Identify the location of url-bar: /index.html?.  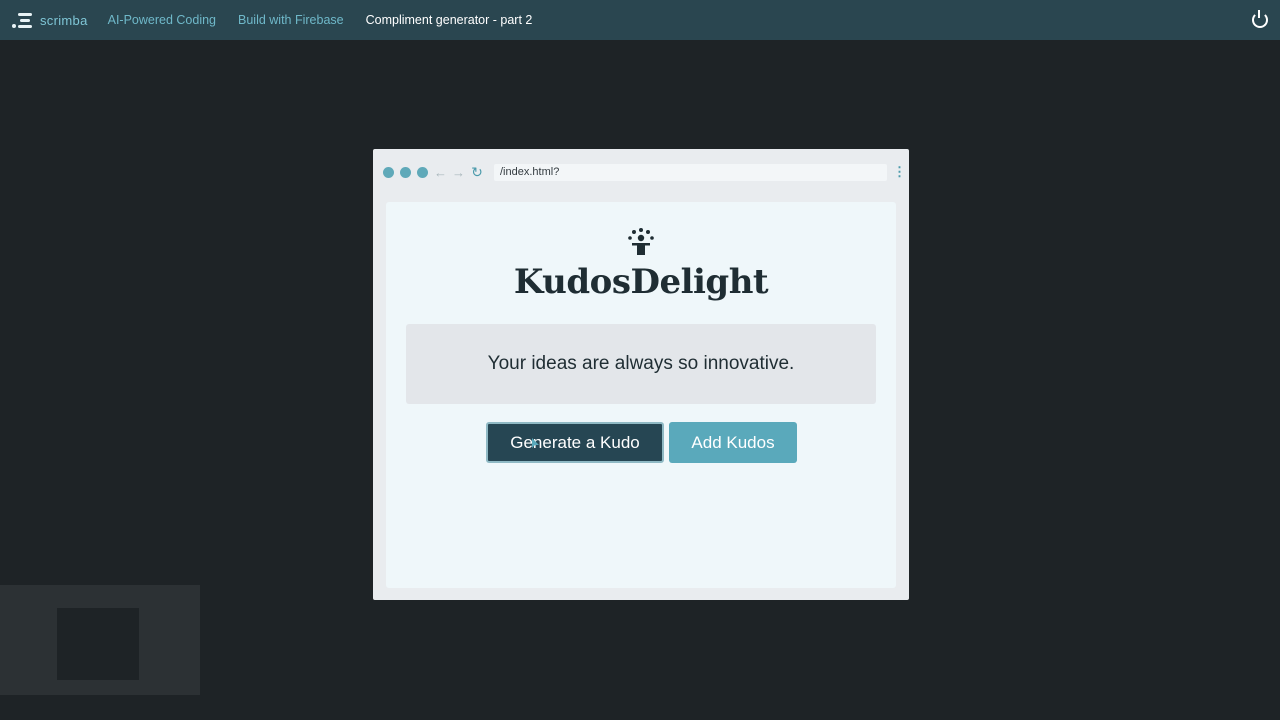
(690, 172).